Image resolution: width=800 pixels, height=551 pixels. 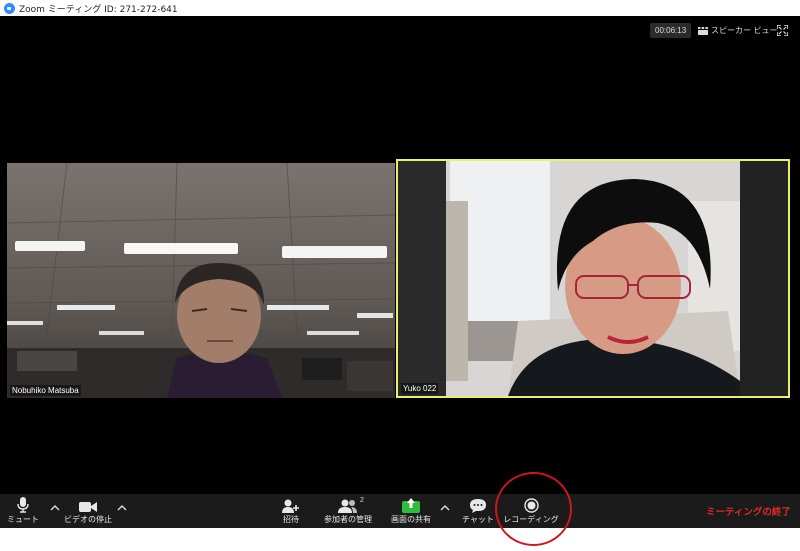 What do you see at coordinates (88, 507) in the screenshot?
I see `video-camera-icon` at bounding box center [88, 507].